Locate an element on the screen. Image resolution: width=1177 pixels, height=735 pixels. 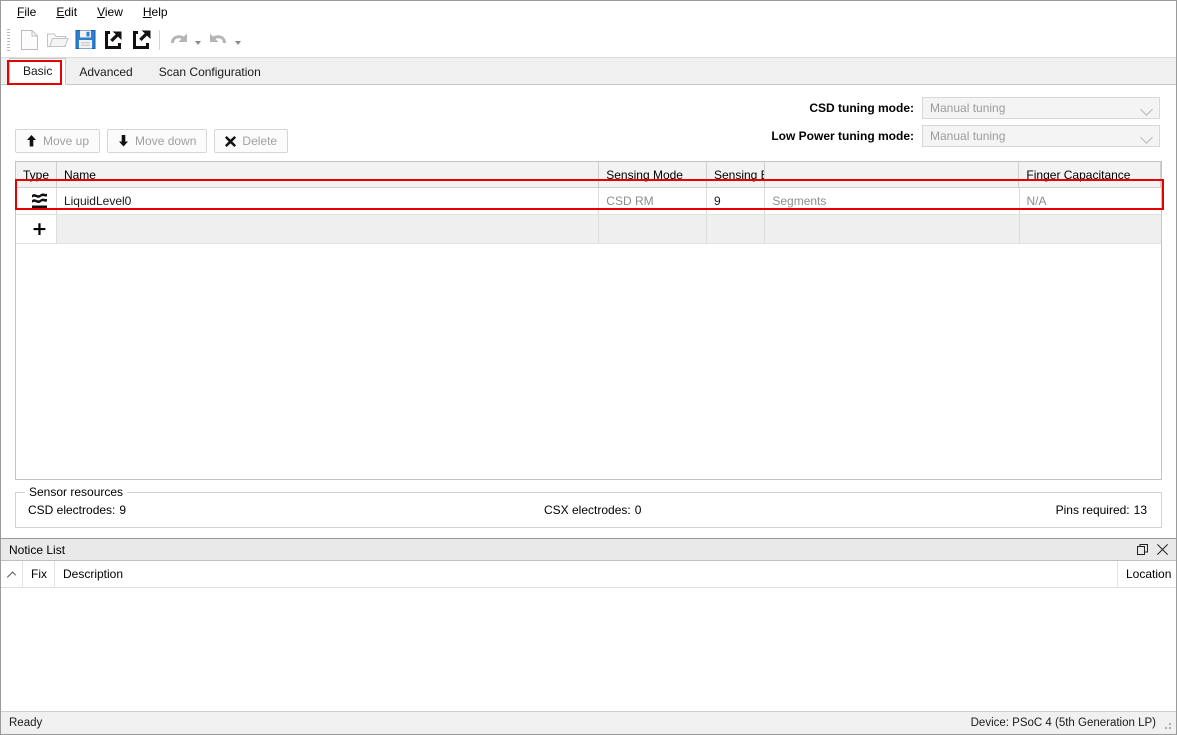
csx-electrodes-label: CSX electrodes: is located at coordinates (587, 510).